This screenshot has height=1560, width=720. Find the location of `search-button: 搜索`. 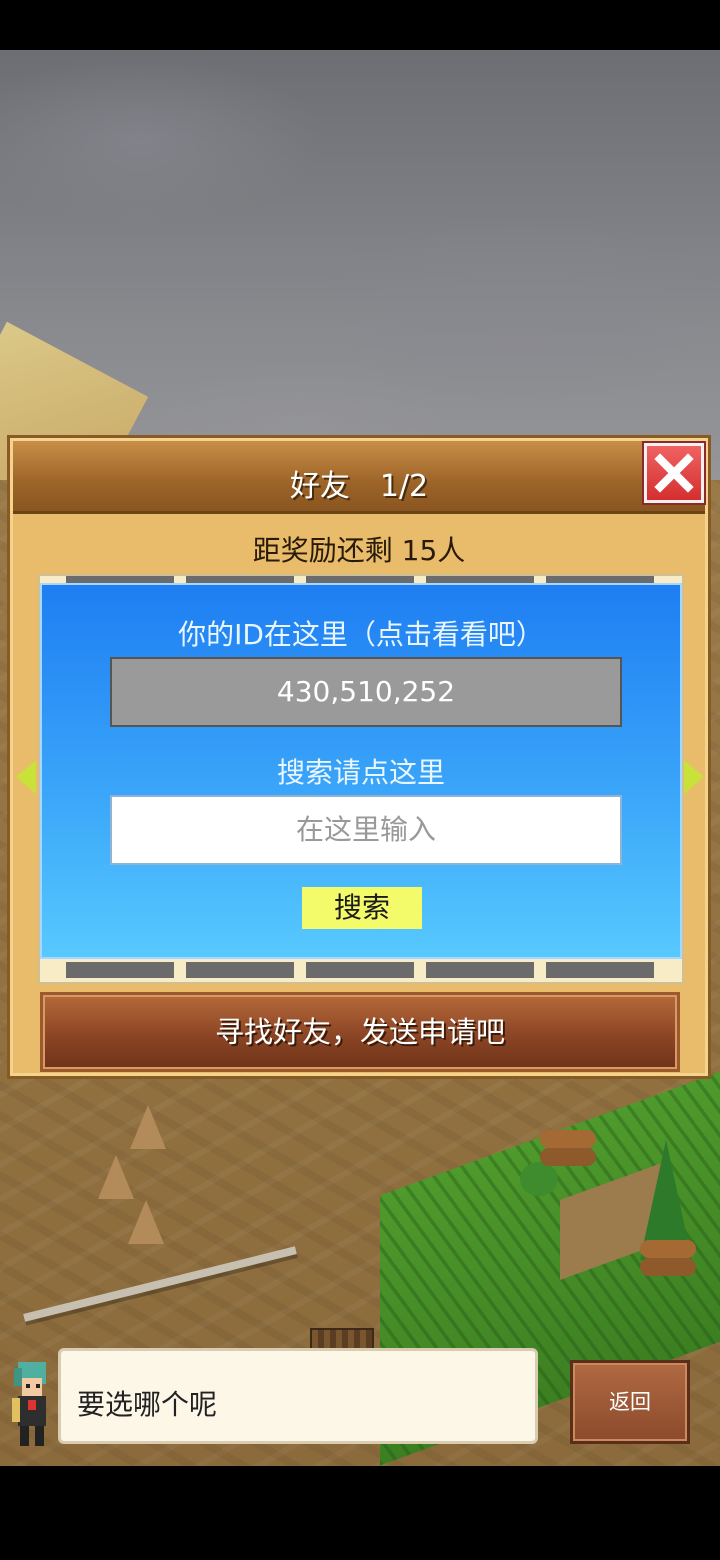

search-button: 搜索 is located at coordinates (362, 908).